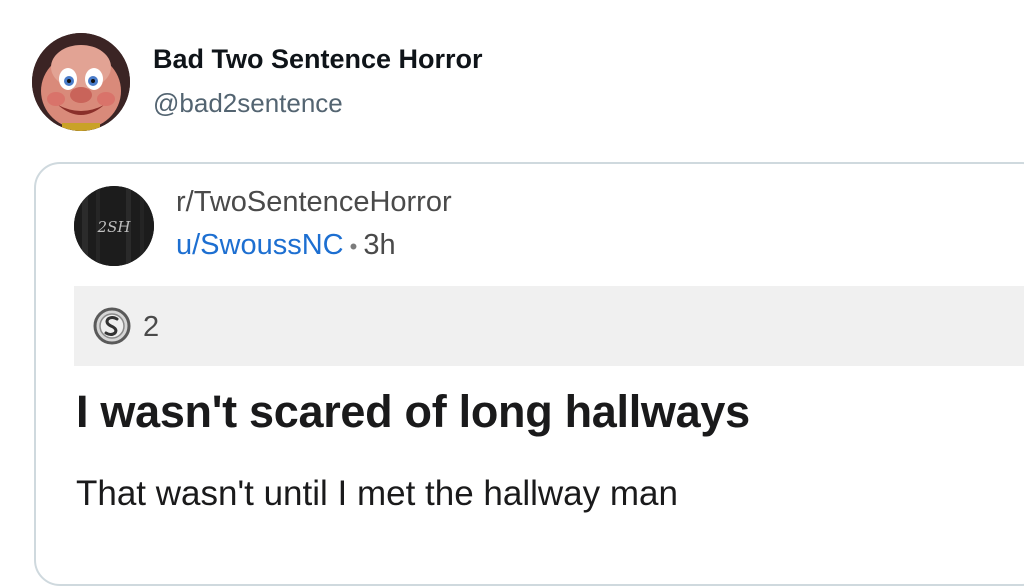 The height and width of the screenshot is (586, 1024). Describe the element at coordinates (379, 245) in the screenshot. I see `post-age: 3h` at that location.